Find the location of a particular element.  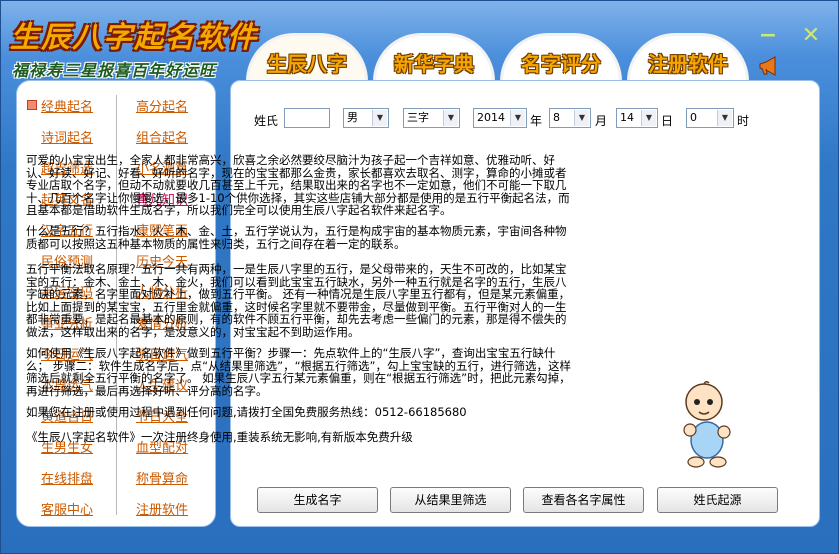

license-text: 《生辰八字起名软件》一次注册终身使用,重装系统无影响,有新版本免费升级 is located at coordinates (219, 437).